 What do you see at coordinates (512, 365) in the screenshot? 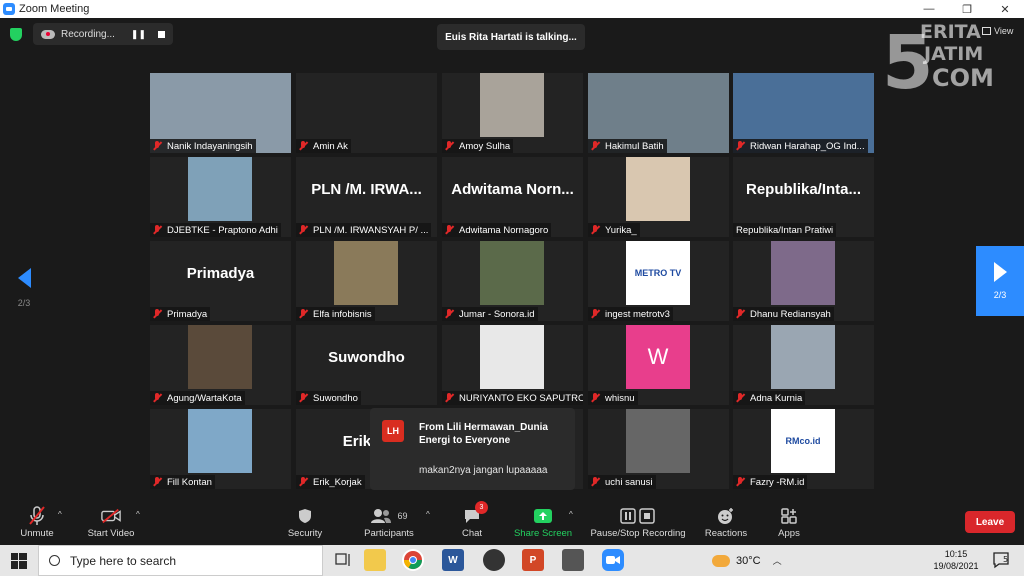
I see `participant-tile: NURIYANTO EKO SAPUTRO` at bounding box center [512, 365].